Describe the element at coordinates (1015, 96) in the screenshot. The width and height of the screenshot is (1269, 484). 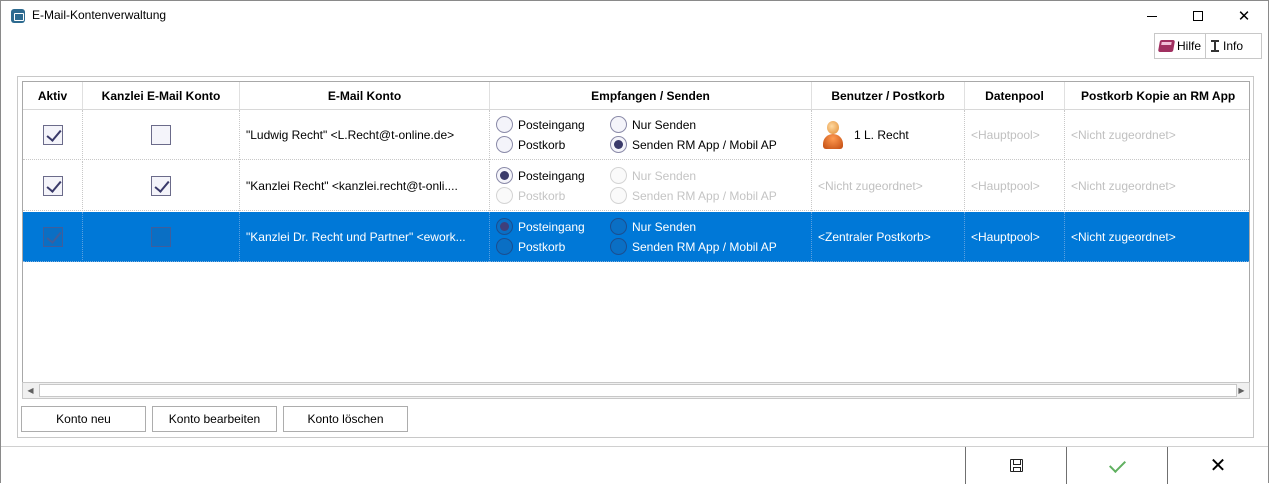
I see `column-header-datenpool: Datenpool` at that location.